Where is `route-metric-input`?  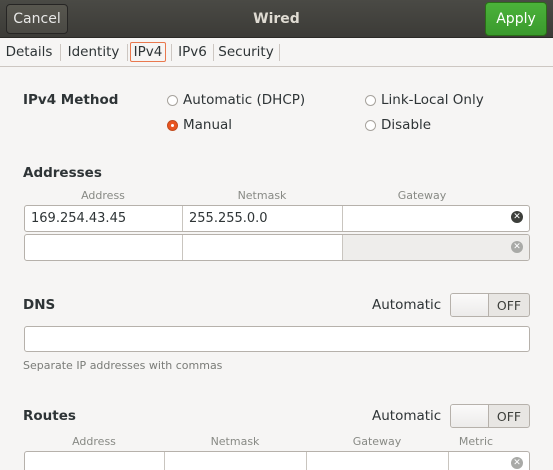
route-metric-input is located at coordinates (477, 461).